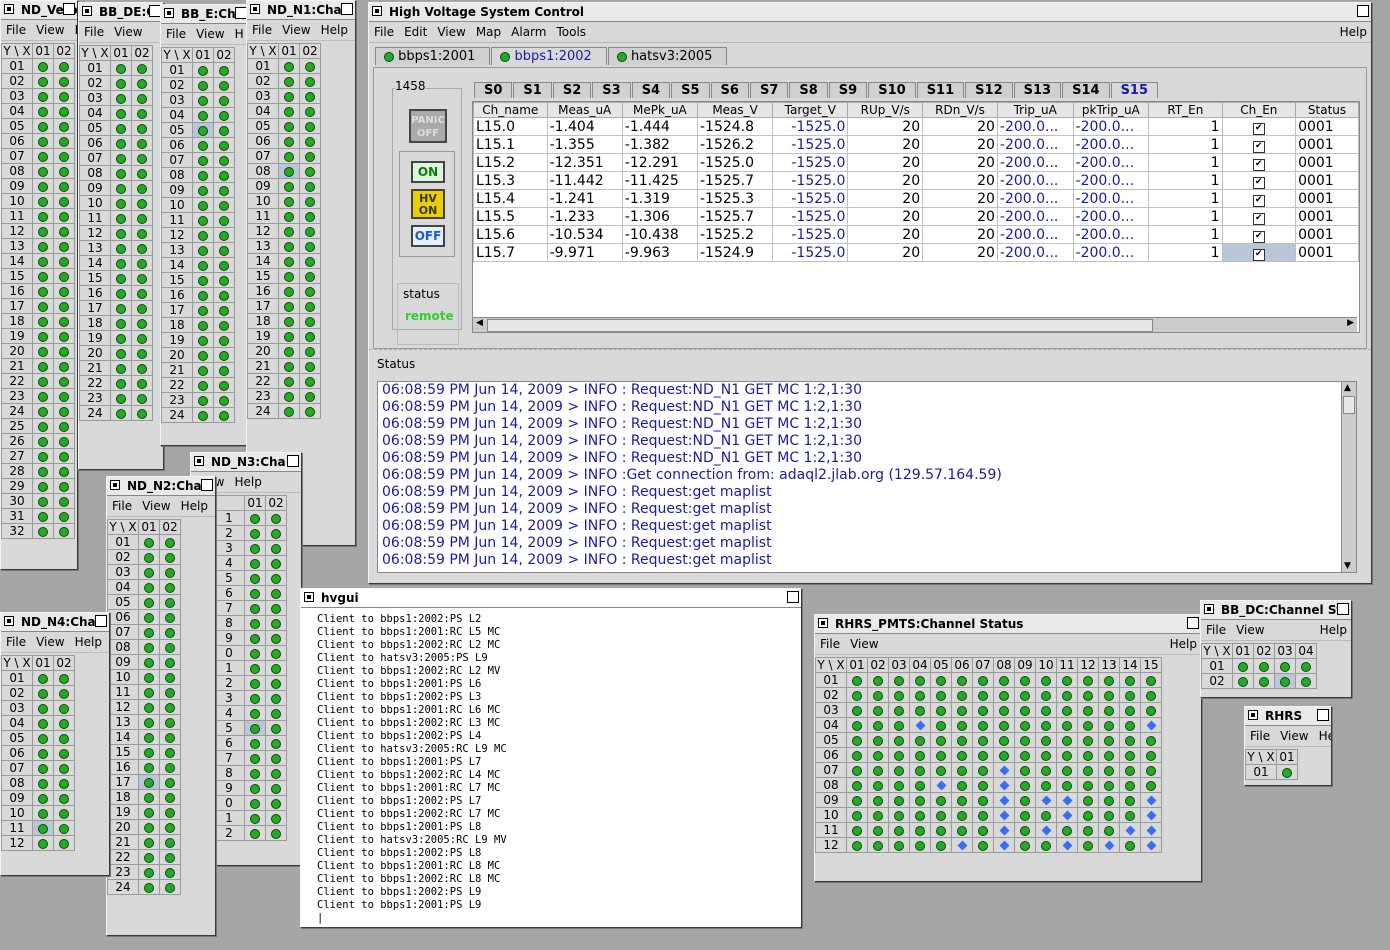 This screenshot has height=950, width=1390. Describe the element at coordinates (1185, 110) in the screenshot. I see `column-header: RT_En` at that location.